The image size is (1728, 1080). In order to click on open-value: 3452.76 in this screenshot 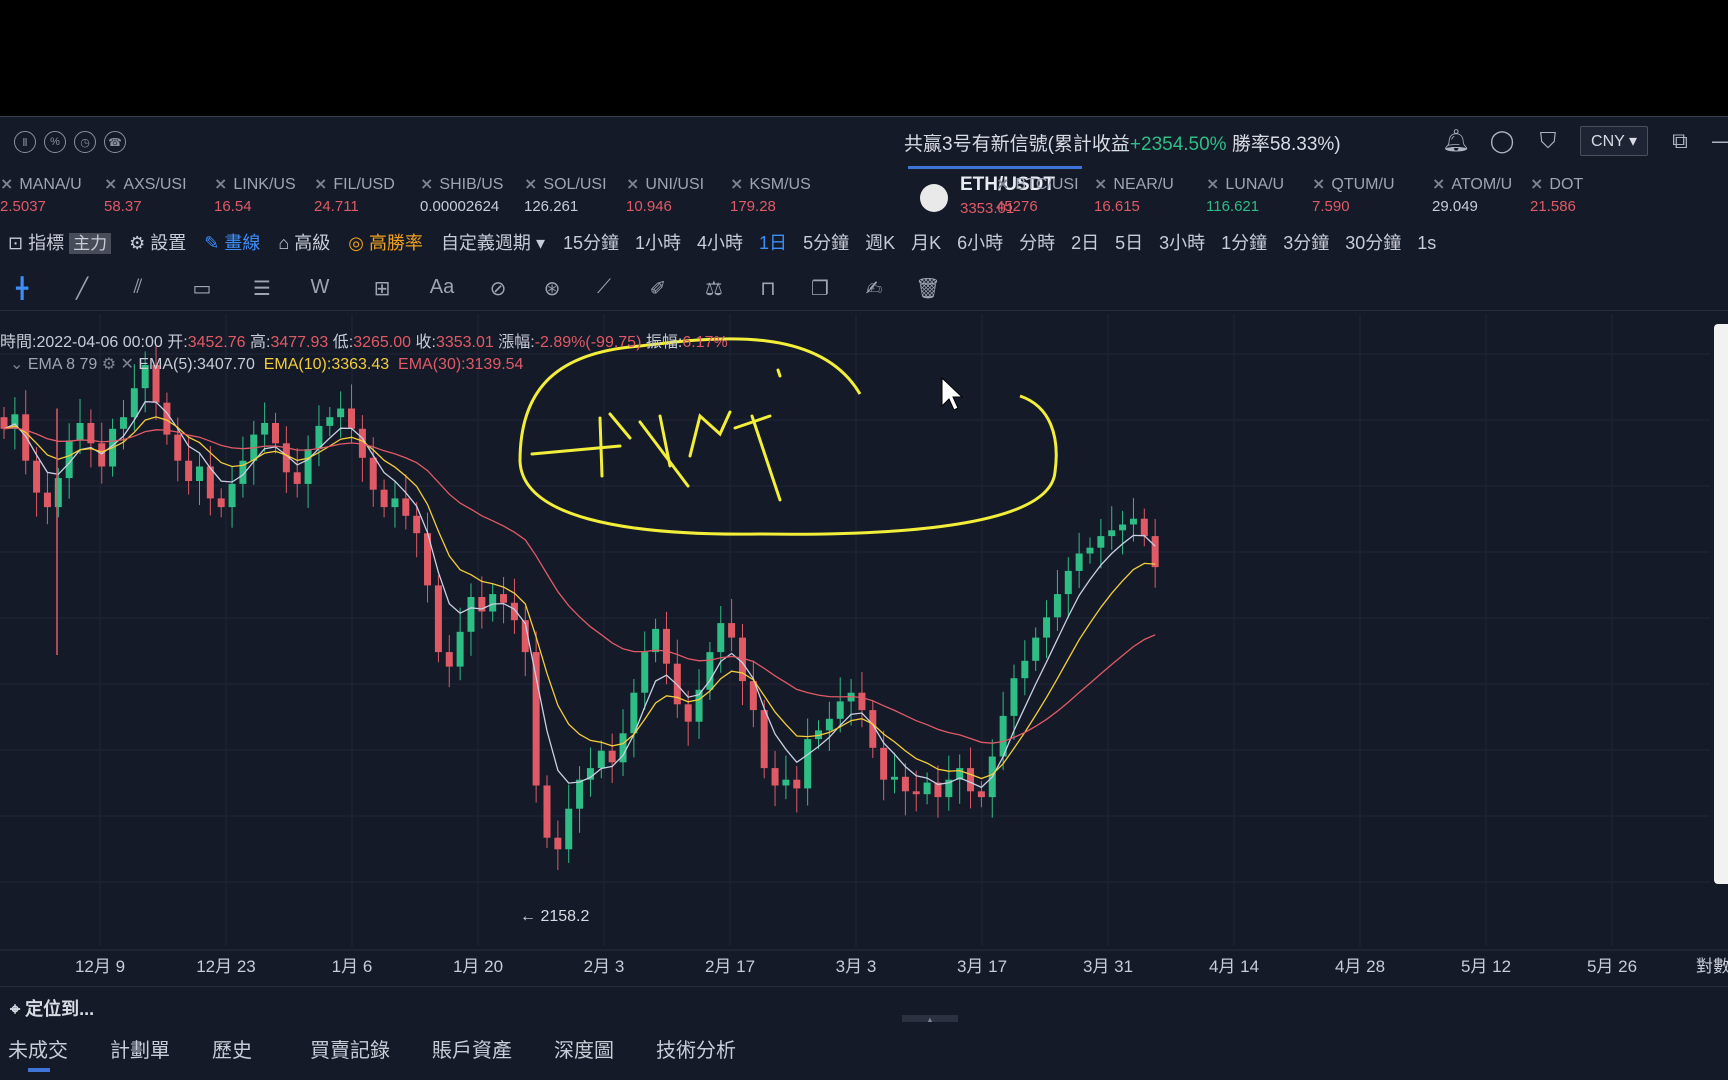, I will do `click(216, 342)`.